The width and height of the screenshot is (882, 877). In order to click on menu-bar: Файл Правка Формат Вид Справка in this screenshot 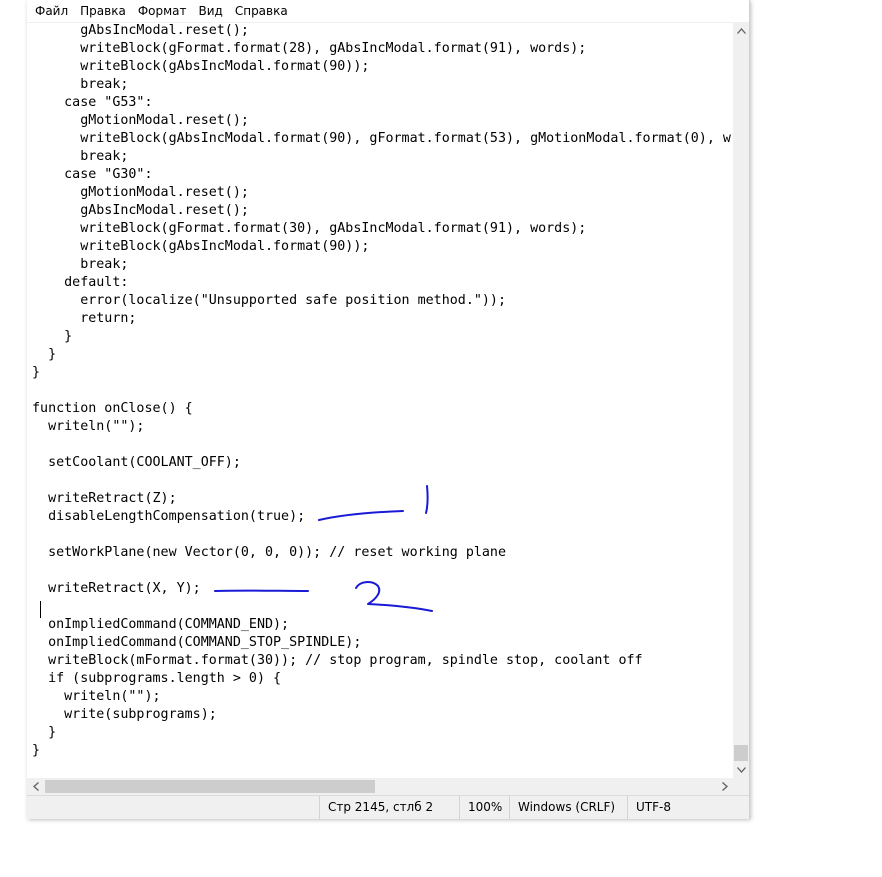, I will do `click(388, 11)`.